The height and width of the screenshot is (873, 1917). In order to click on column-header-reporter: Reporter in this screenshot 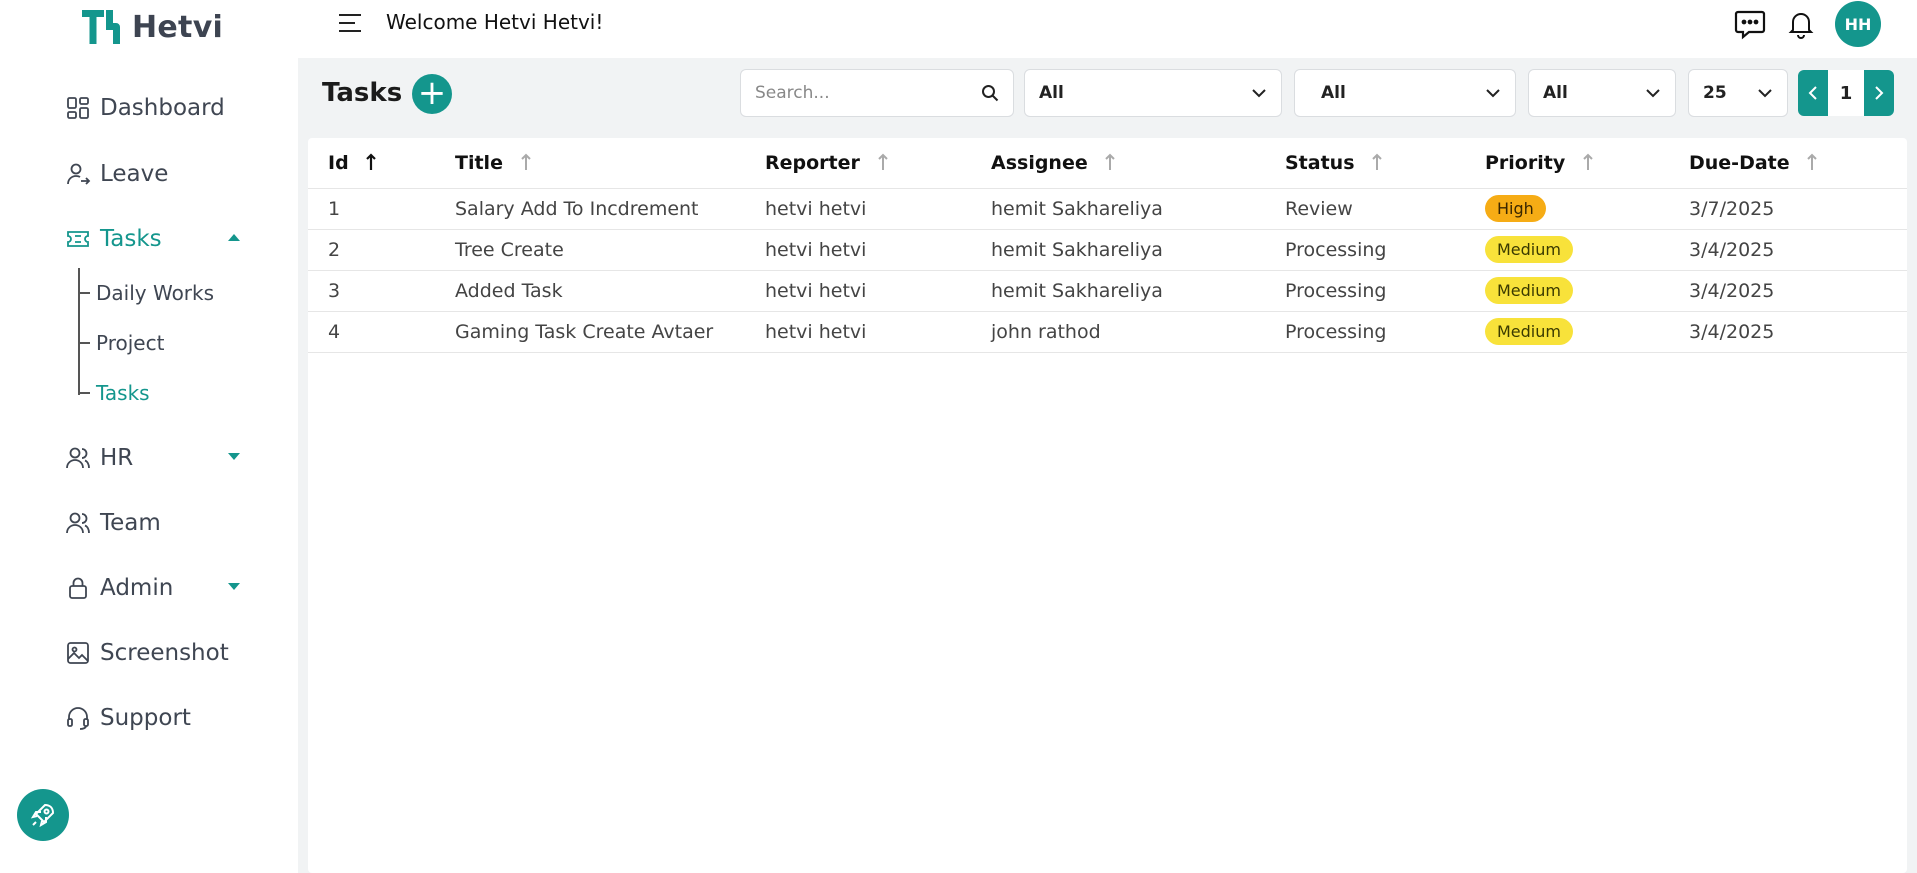, I will do `click(858, 163)`.